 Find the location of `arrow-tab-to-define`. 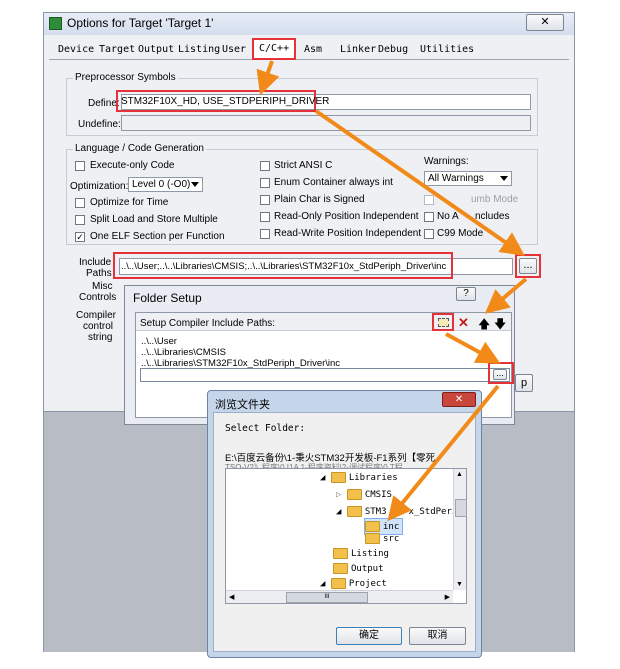

arrow-tab-to-define is located at coordinates (268, 78).